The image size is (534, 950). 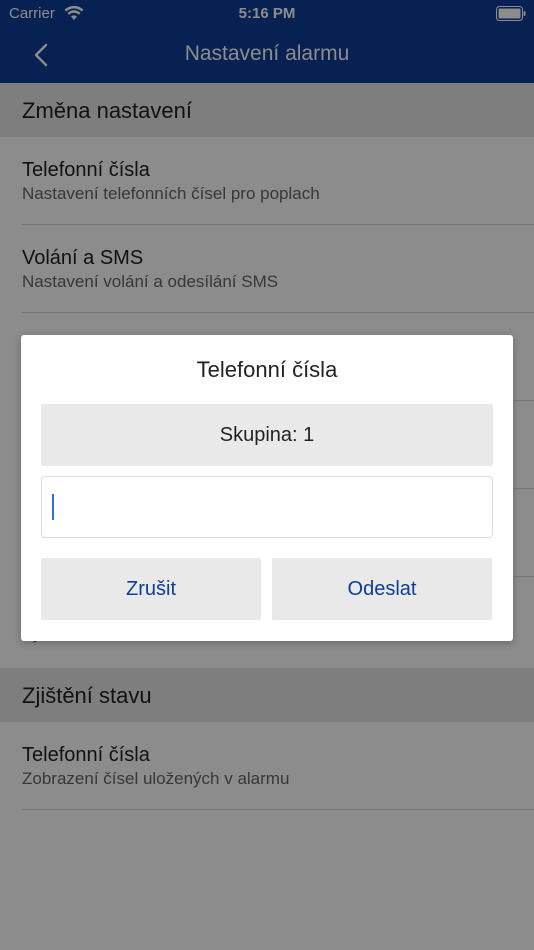 What do you see at coordinates (151, 589) in the screenshot?
I see `cancel-button: Zrušit` at bounding box center [151, 589].